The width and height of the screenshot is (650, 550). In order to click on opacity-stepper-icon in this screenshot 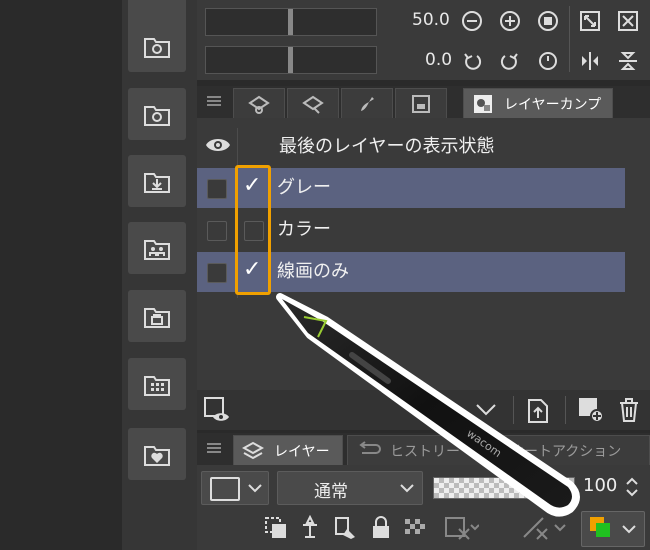, I will do `click(632, 487)`.